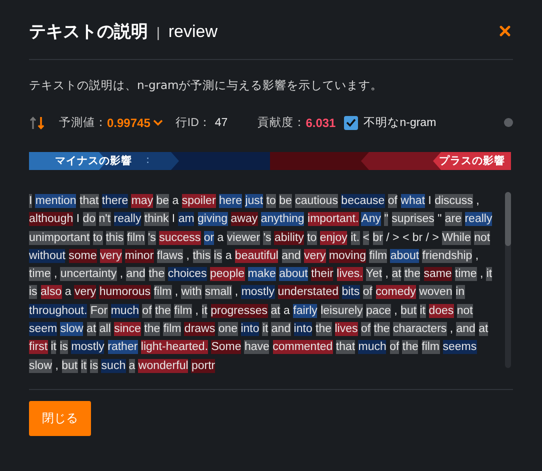 This screenshot has height=471, width=542. Describe the element at coordinates (127, 329) in the screenshot. I see `text-token: since` at that location.